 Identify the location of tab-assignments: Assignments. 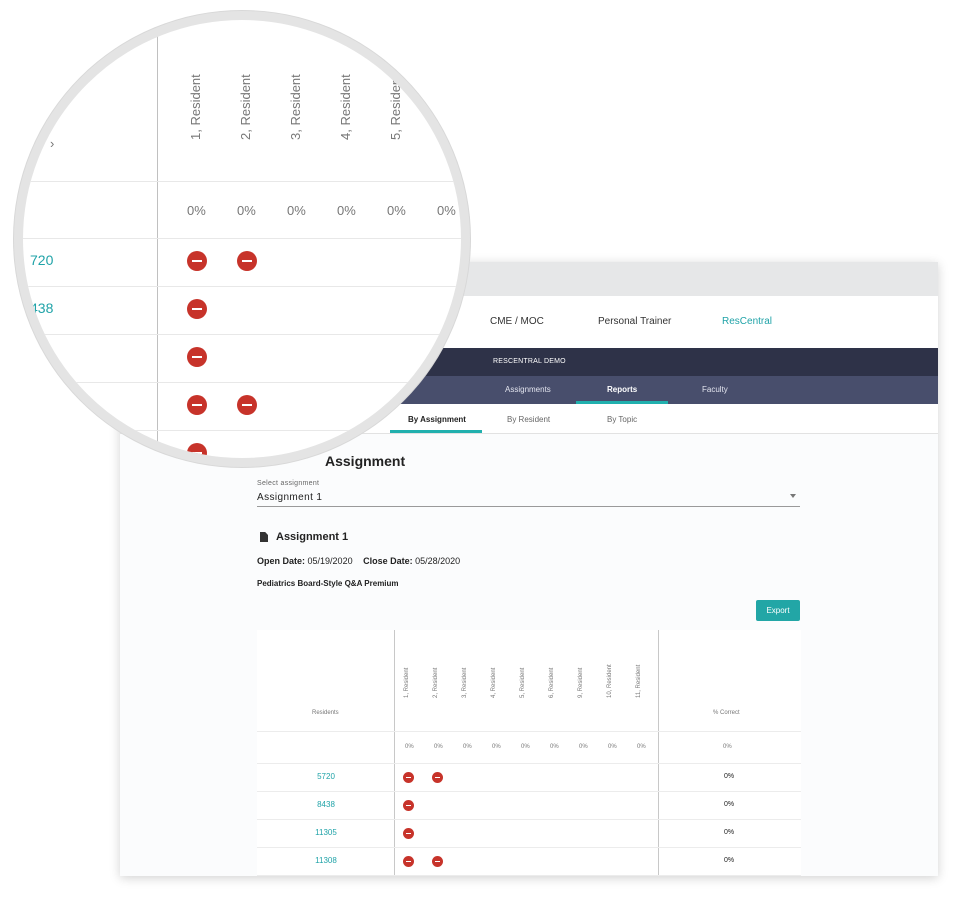
(528, 389).